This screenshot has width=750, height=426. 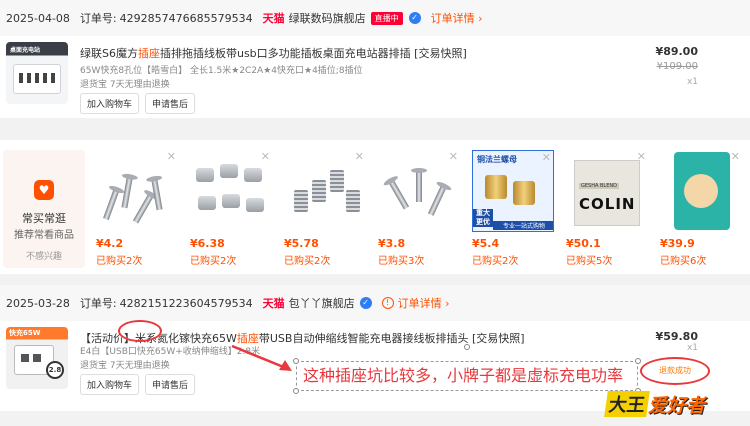 I want to click on product-image: 桌面充电站, so click(x=37, y=73).